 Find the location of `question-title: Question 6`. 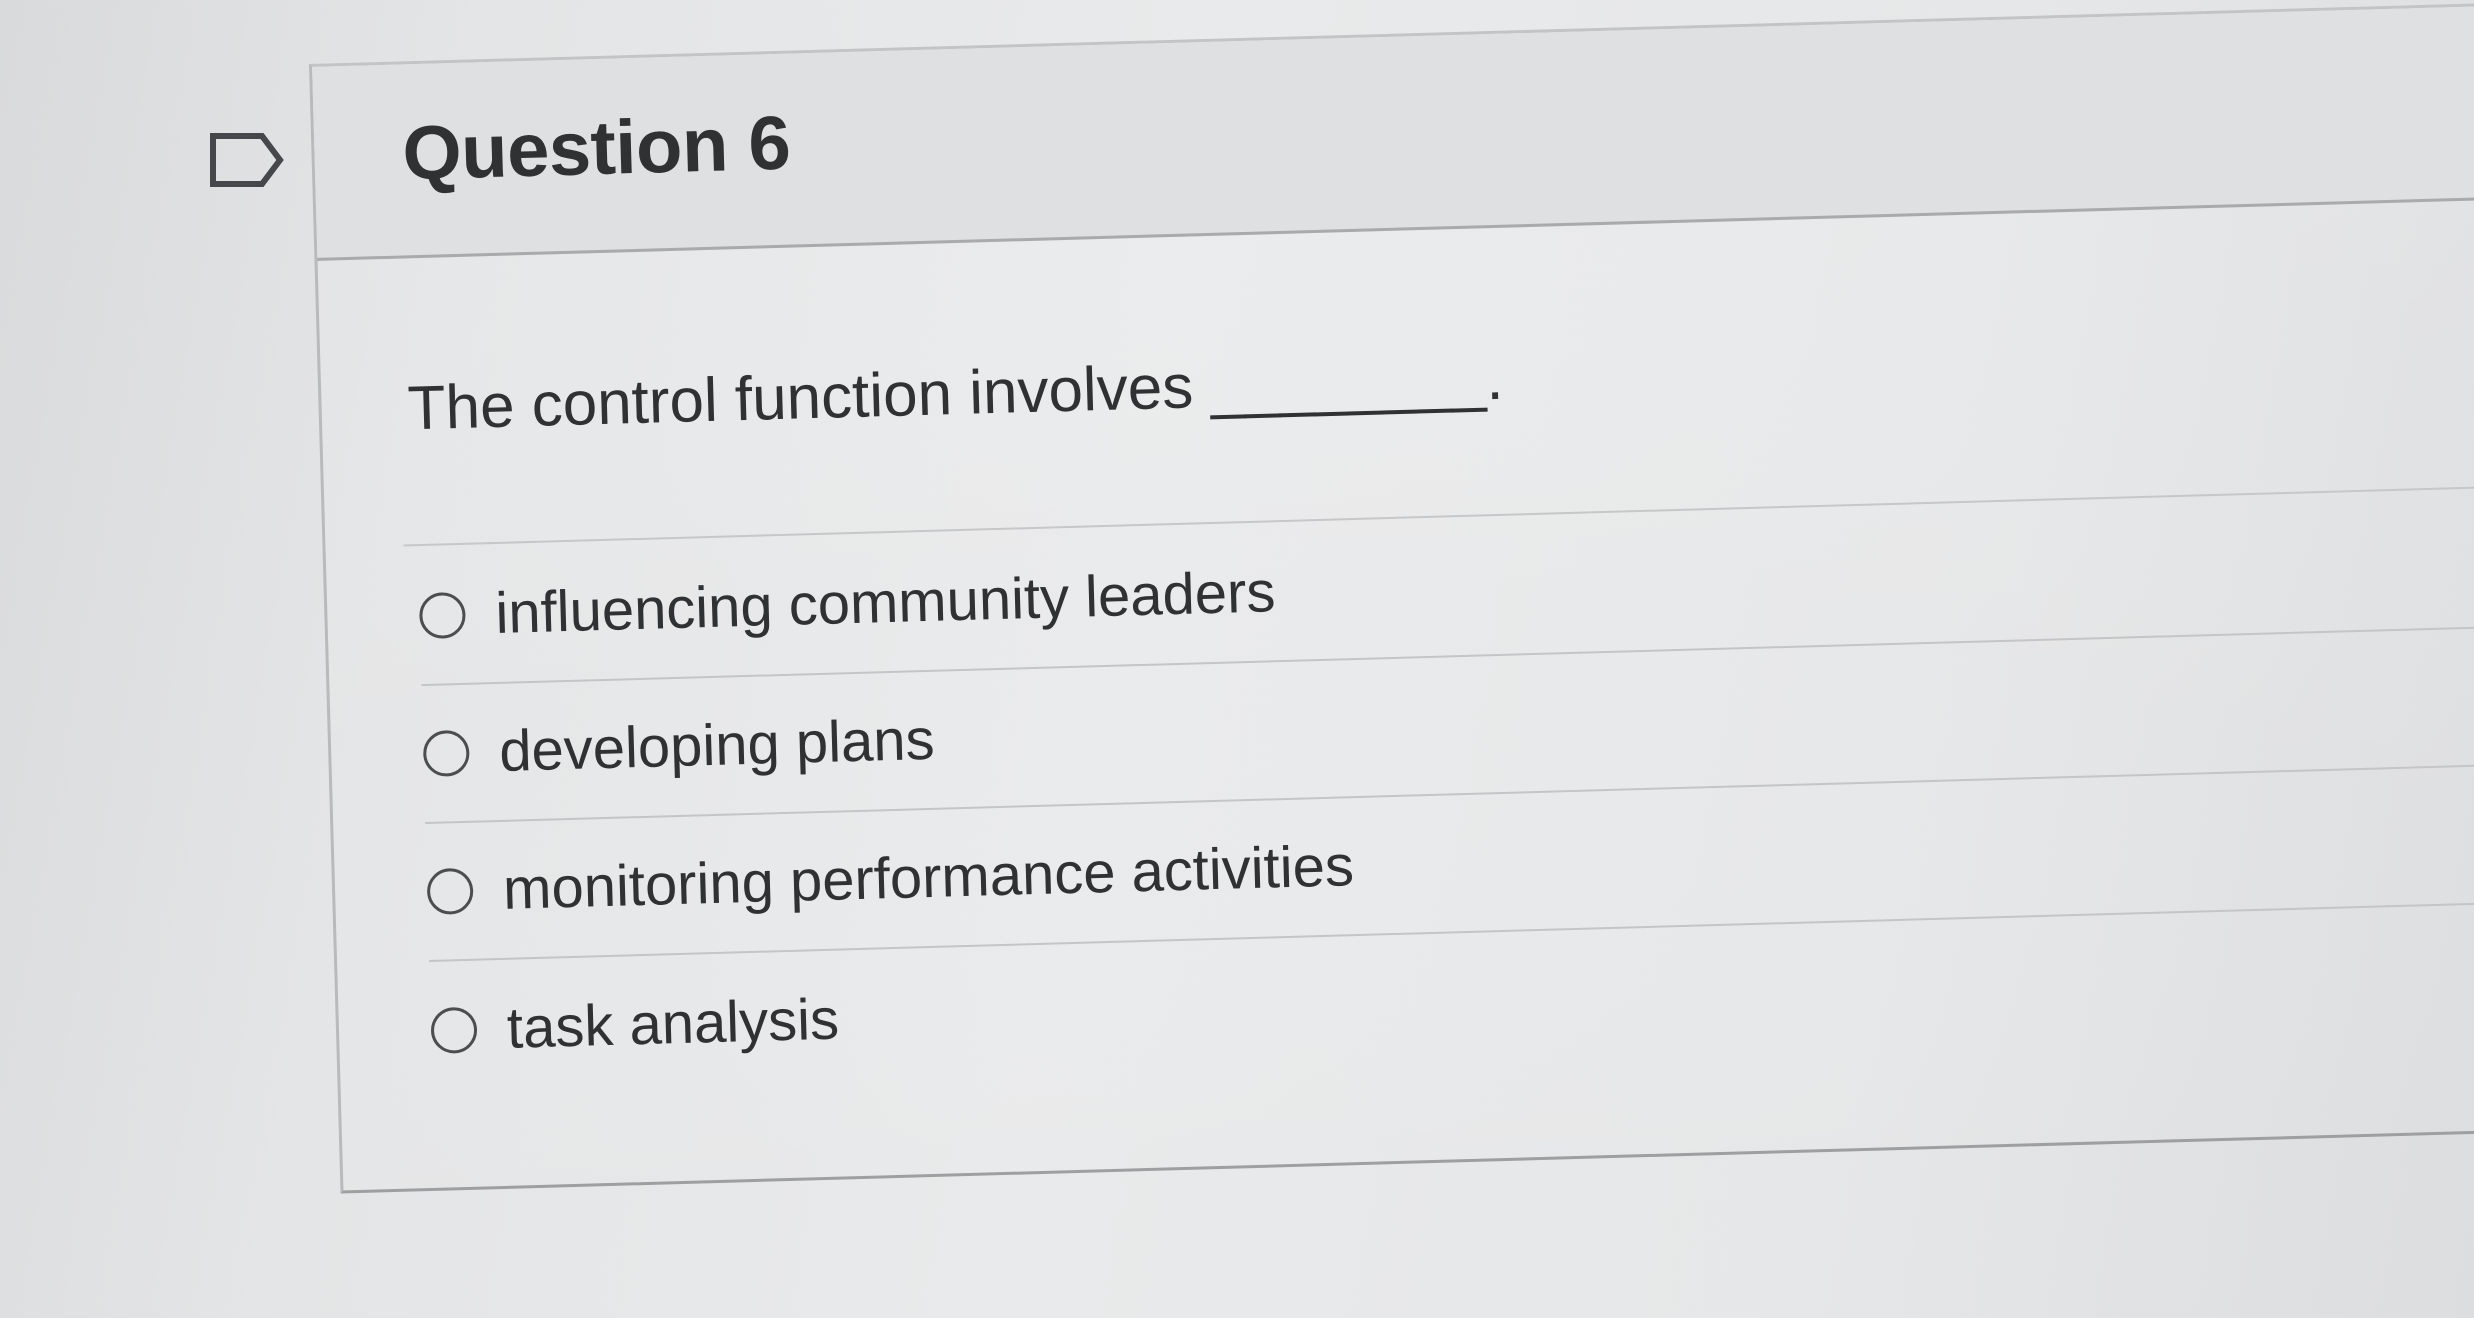

question-title: Question 6 is located at coordinates (596, 148).